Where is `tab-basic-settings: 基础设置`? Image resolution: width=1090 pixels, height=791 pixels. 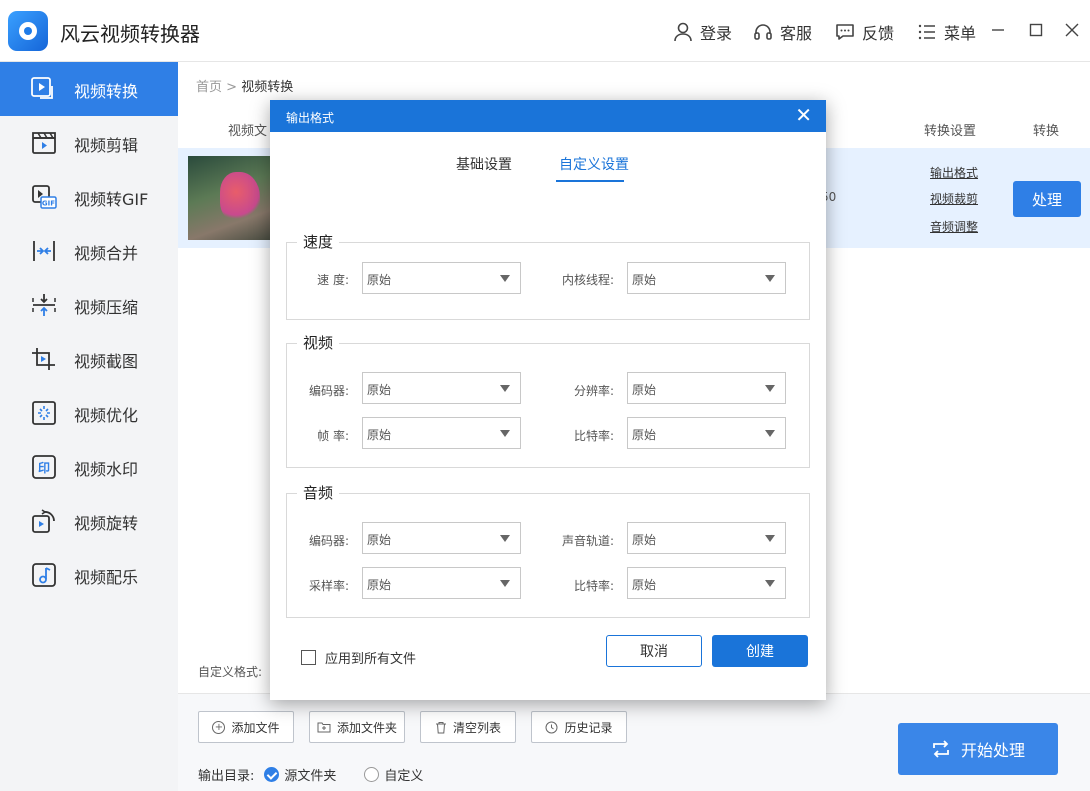
tab-basic-settings: 基础设置 is located at coordinates (484, 164).